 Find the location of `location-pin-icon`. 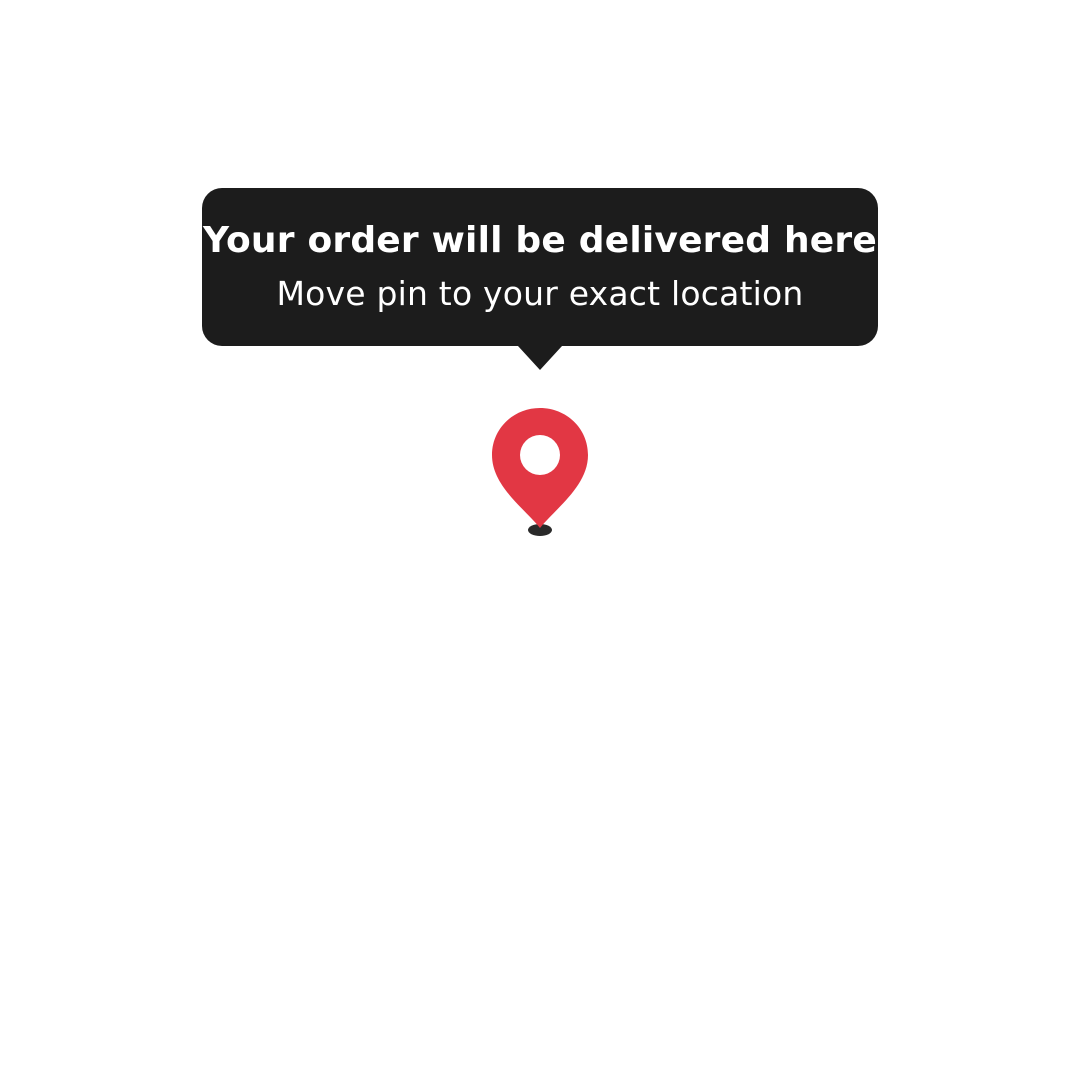

location-pin-icon is located at coordinates (540, 472).